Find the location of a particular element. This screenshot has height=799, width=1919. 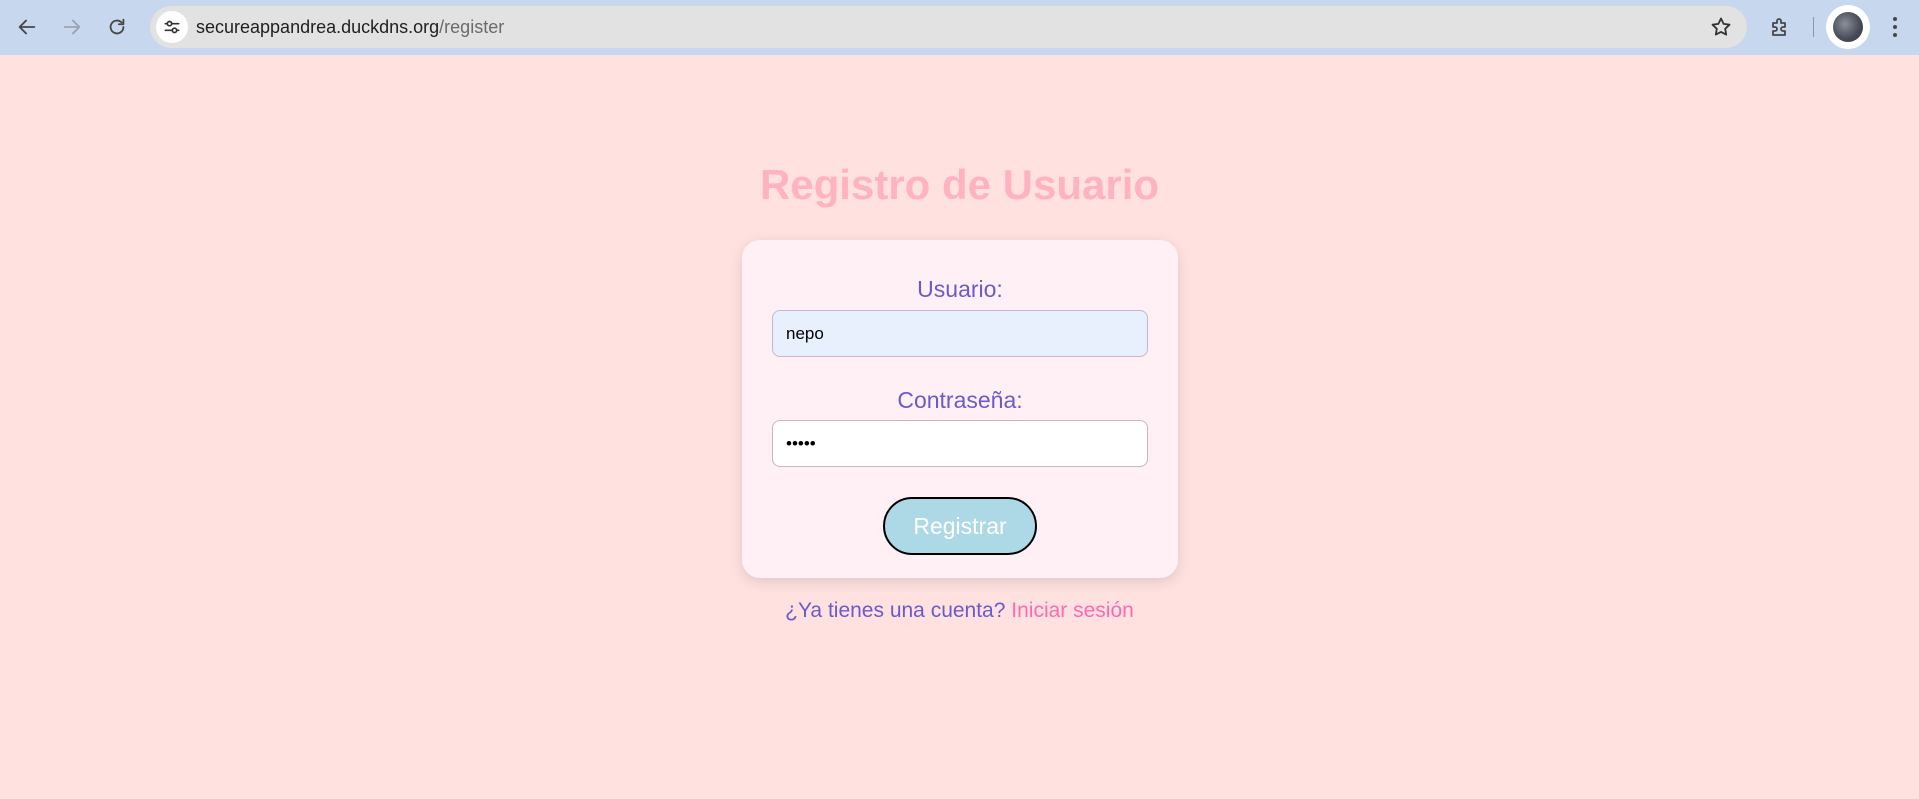

back-button is located at coordinates (27, 27).